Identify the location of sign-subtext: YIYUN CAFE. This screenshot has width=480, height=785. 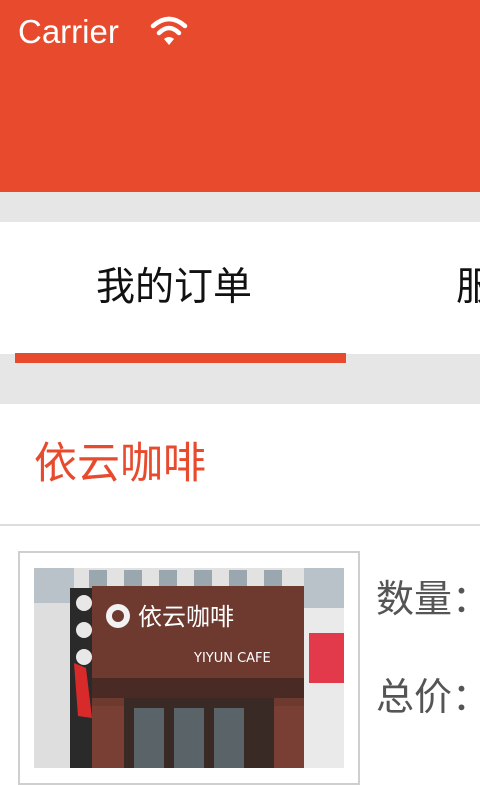
(232, 658).